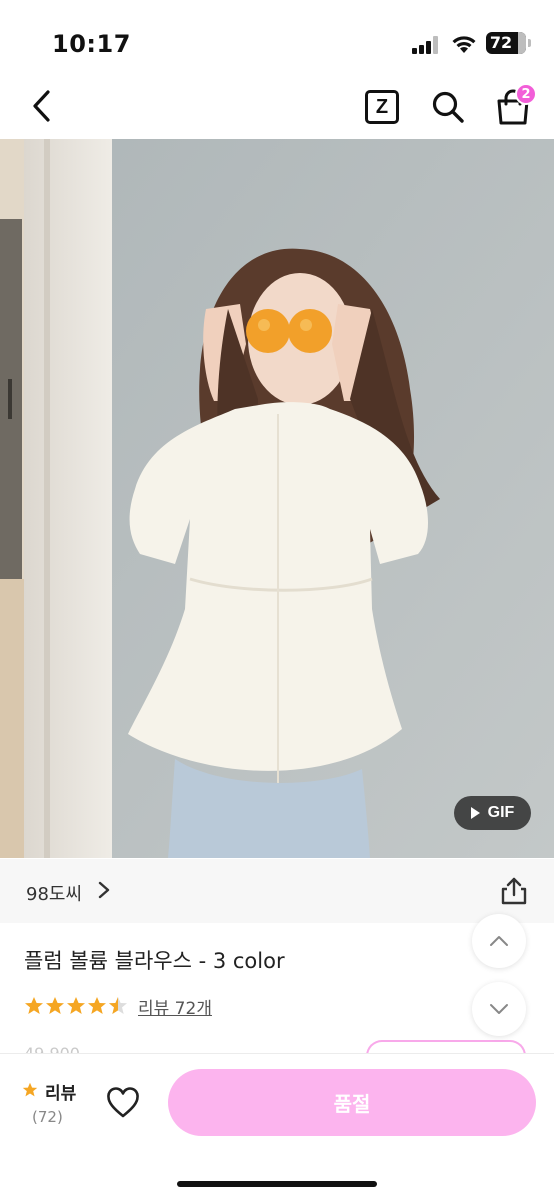  Describe the element at coordinates (154, 961) in the screenshot. I see `product-title: 플럼 볼륨 블라우스 - 3 color` at that location.